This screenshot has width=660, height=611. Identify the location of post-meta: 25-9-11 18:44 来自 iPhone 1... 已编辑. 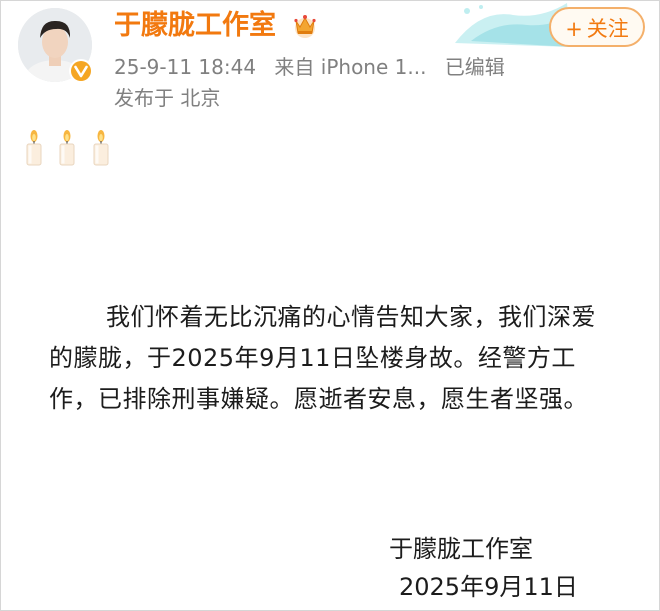
(315, 67).